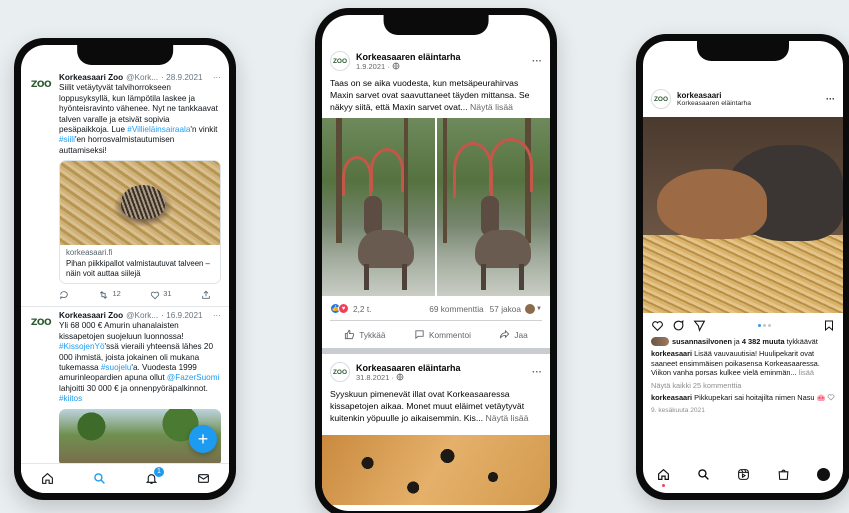 This screenshot has height=513, width=849. I want to click on like-button: 31, so click(161, 294).